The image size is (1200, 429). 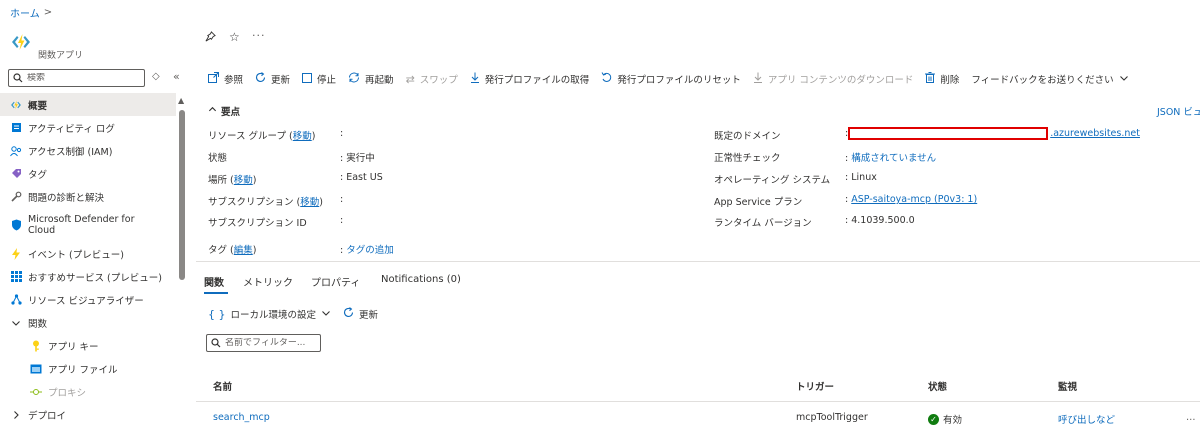 I want to click on default-domain-link: .azurewebsites.net, so click(x=1095, y=133).